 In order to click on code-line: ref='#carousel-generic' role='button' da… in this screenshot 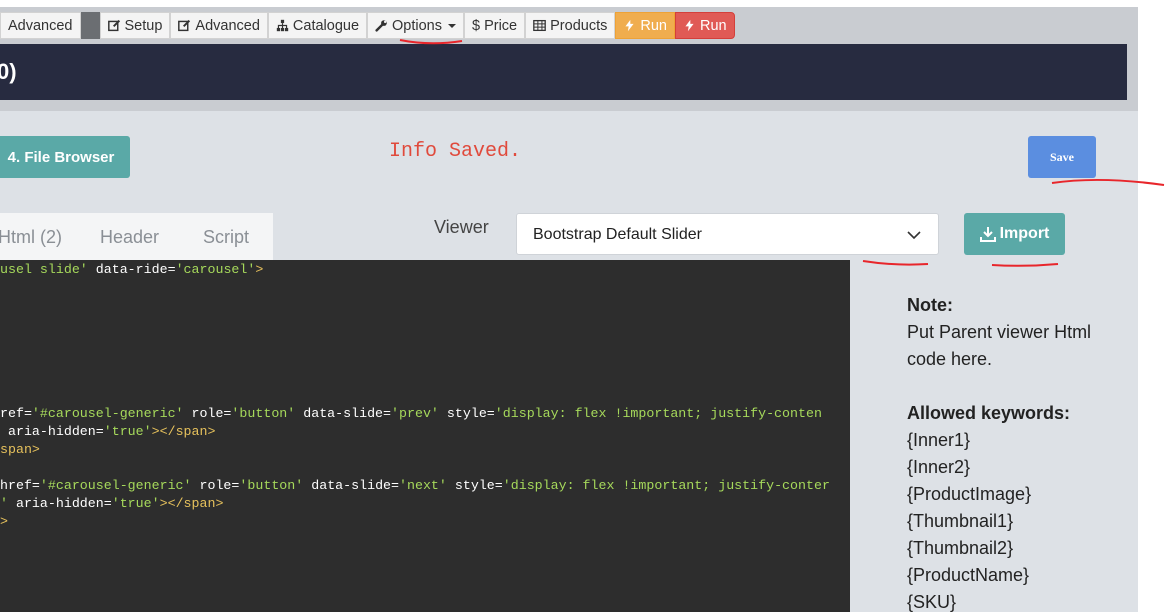, I will do `click(411, 413)`.